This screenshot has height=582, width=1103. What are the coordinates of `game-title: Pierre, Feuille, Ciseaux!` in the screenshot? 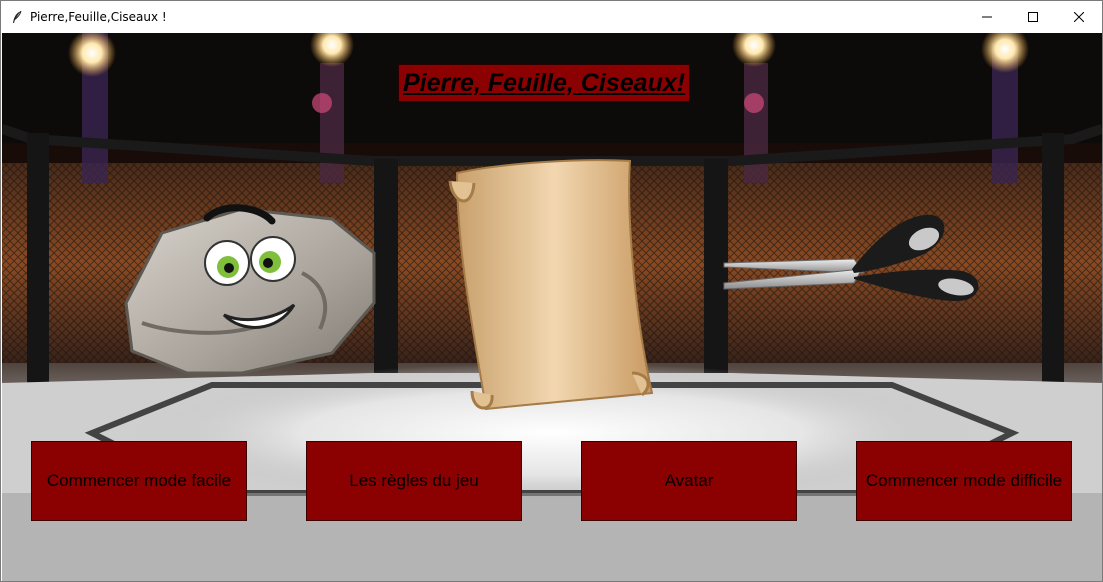 It's located at (544, 83).